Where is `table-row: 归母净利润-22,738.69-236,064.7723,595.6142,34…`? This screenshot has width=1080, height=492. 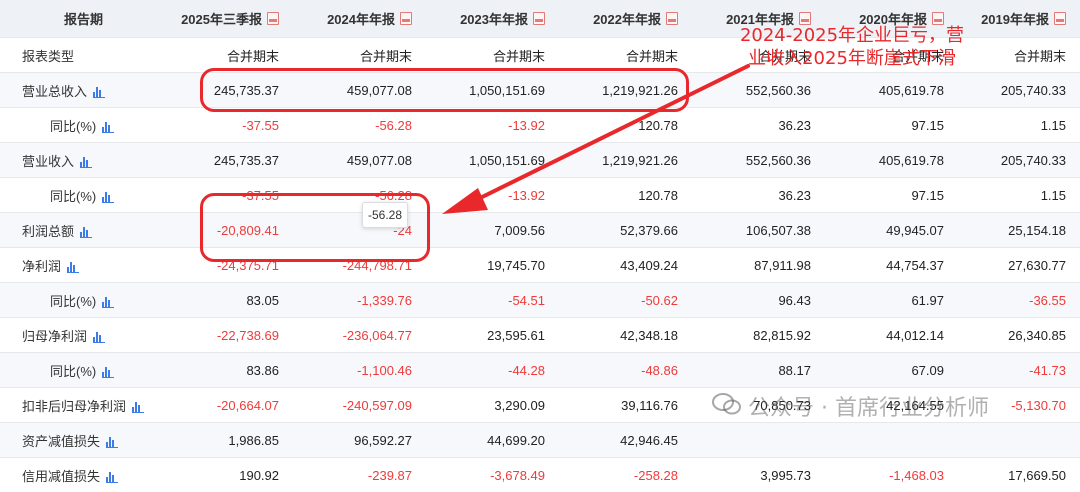 table-row: 归母净利润-22,738.69-236,064.7723,595.6142,34… is located at coordinates (540, 335).